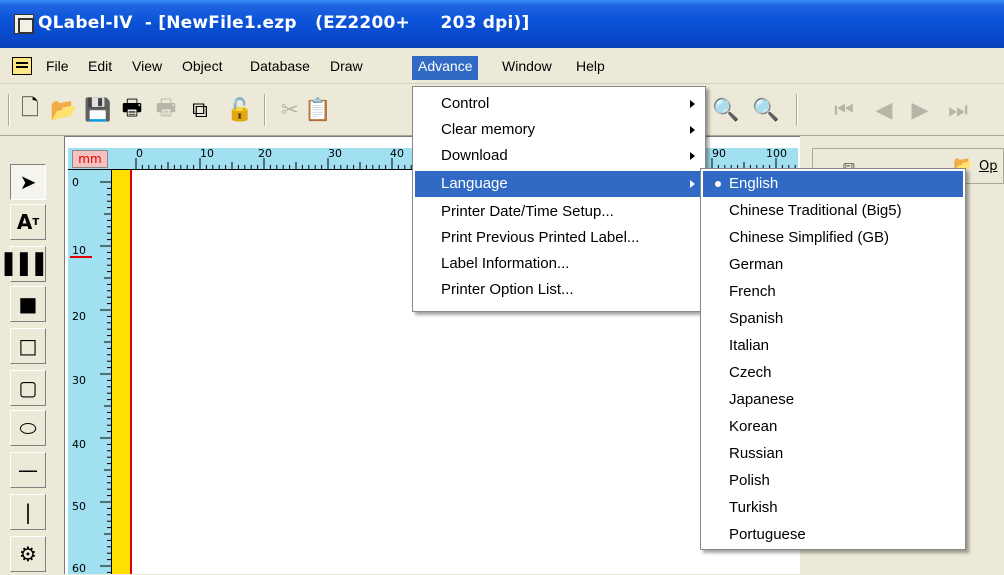 This screenshot has width=1004, height=575. What do you see at coordinates (833, 373) in the screenshot?
I see `language-option: Czech` at bounding box center [833, 373].